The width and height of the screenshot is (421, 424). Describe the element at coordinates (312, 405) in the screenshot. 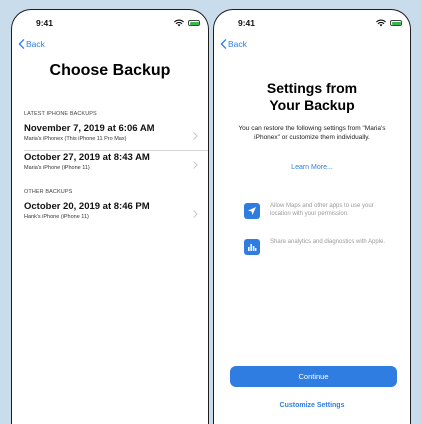

I see `customize-settings-button: Customize Settings` at that location.